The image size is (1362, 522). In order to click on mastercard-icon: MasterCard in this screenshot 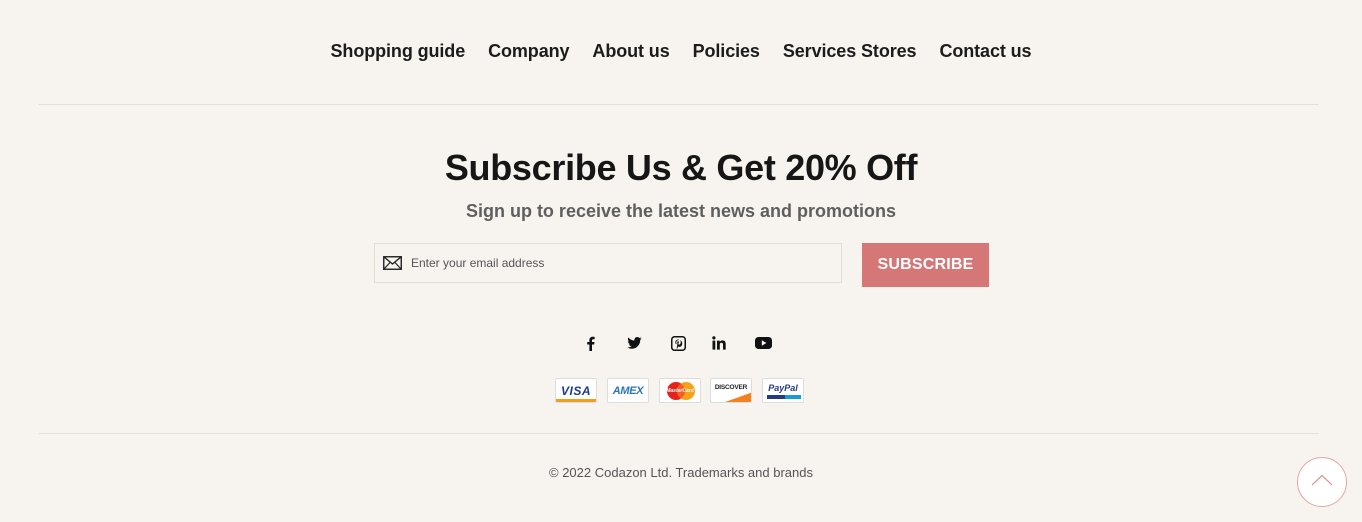, I will do `click(680, 390)`.